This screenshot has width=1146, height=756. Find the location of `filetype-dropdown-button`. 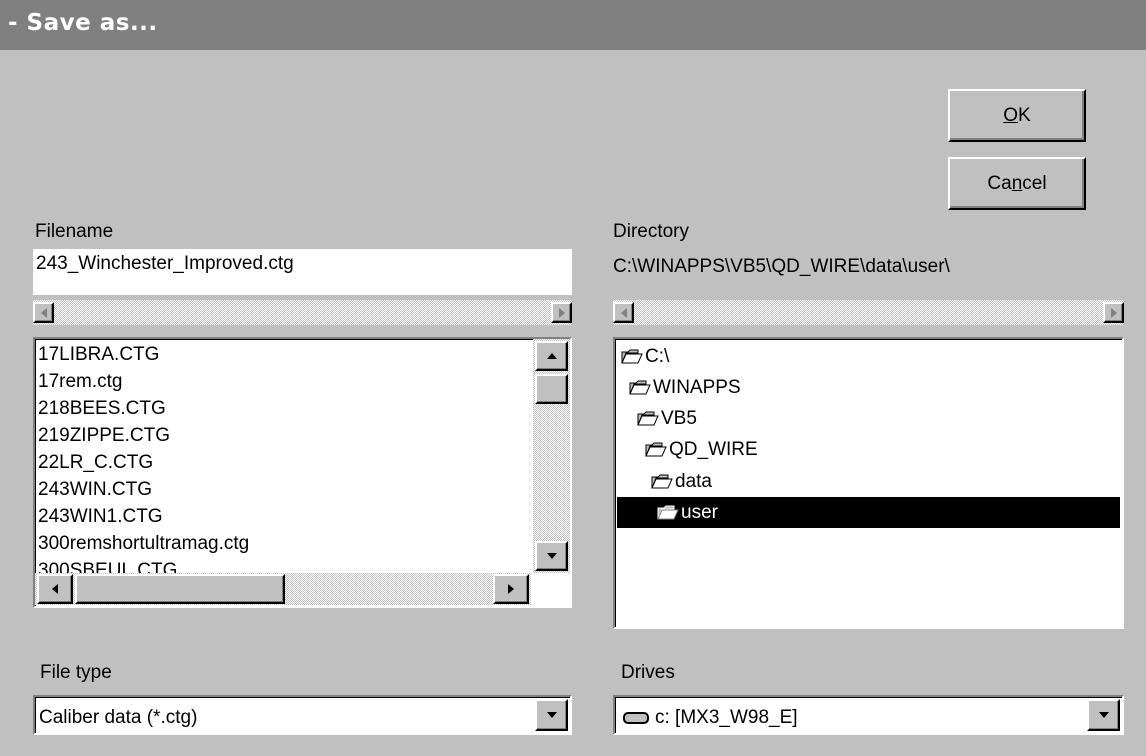

filetype-dropdown-button is located at coordinates (551, 715).